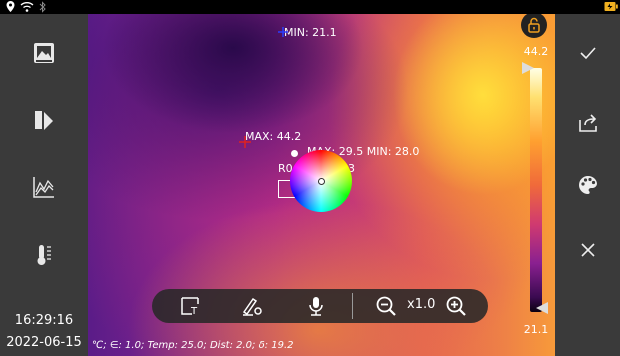  I want to click on zoom-in-icon, so click(456, 306).